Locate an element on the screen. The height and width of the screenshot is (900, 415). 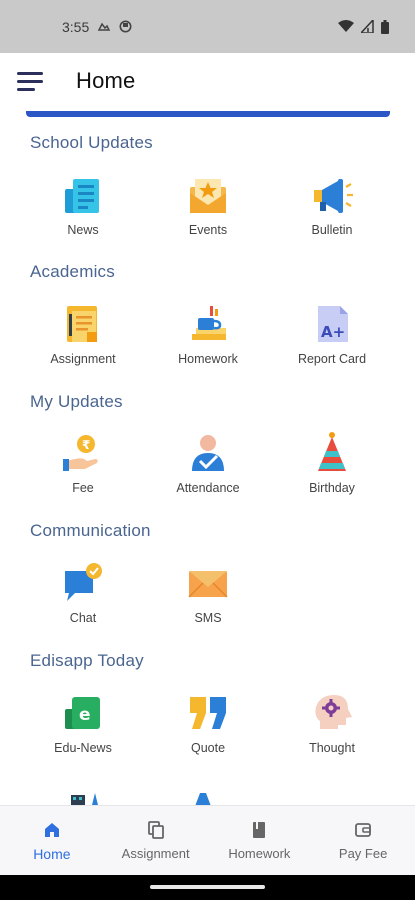
tile-label: Events is located at coordinates (208, 230).